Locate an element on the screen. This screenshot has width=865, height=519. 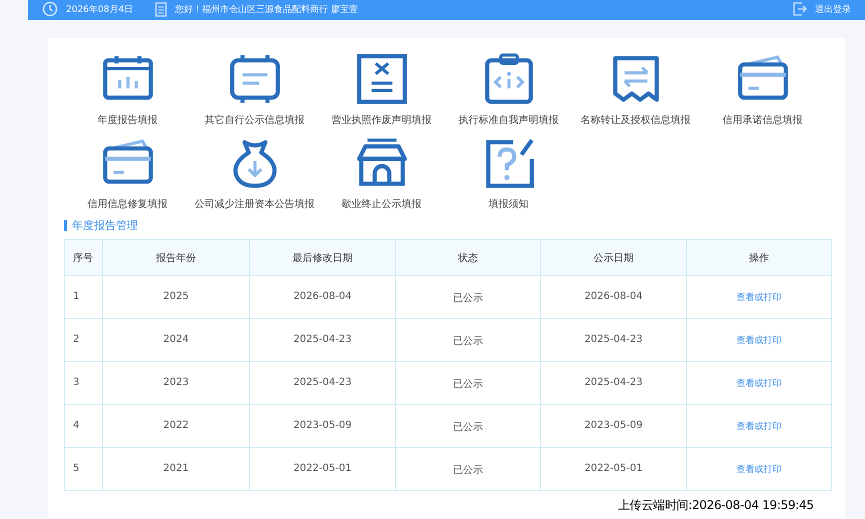
column-header: 报告年份 is located at coordinates (176, 258).